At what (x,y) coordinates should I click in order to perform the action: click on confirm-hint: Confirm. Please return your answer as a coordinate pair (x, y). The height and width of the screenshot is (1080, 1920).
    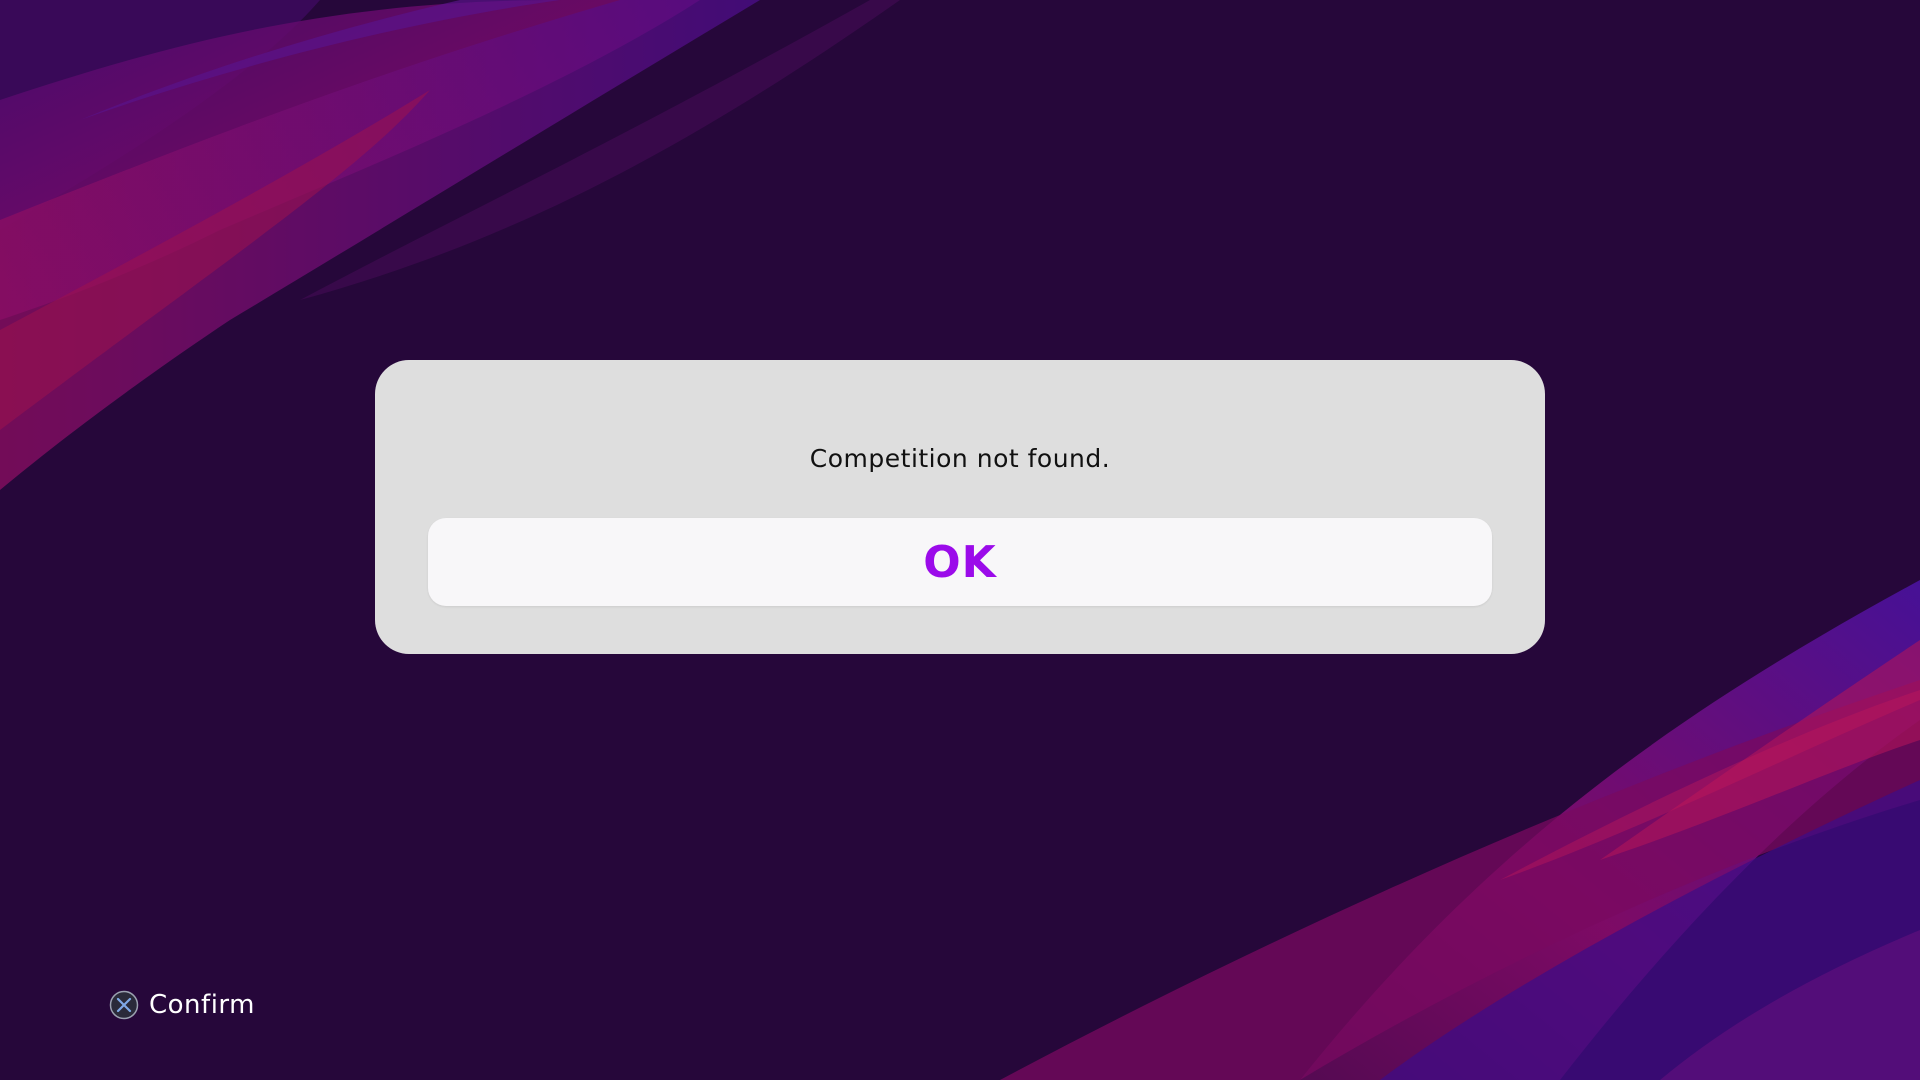
    Looking at the image, I should click on (182, 1005).